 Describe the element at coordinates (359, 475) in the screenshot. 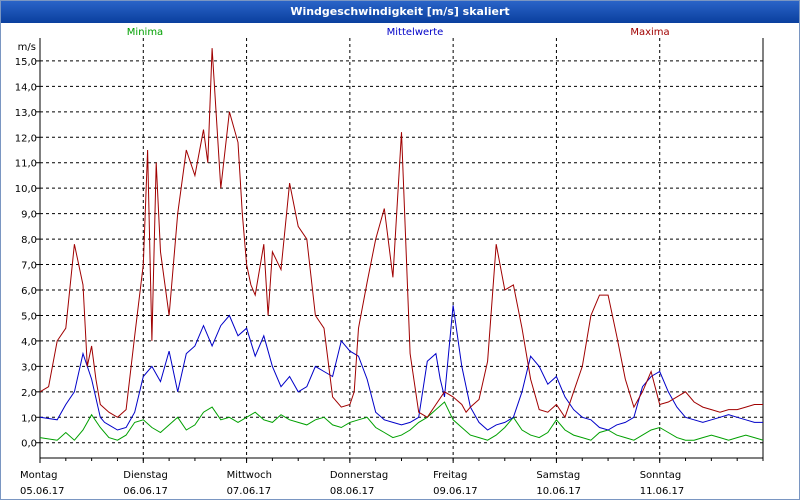

I see `x-tick-day-label: Donnerstag` at that location.